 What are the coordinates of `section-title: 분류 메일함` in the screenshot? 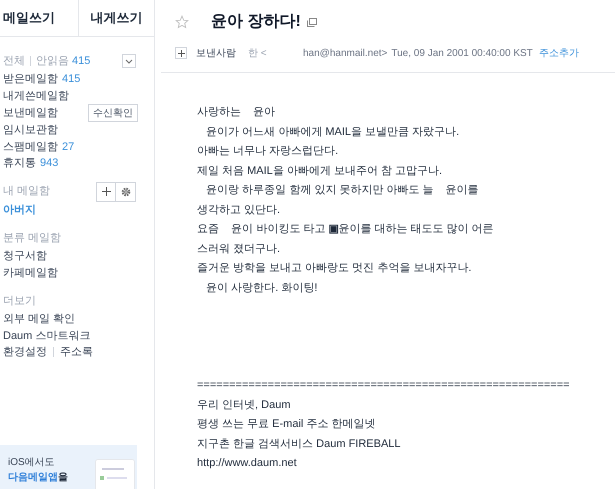 It's located at (32, 238).